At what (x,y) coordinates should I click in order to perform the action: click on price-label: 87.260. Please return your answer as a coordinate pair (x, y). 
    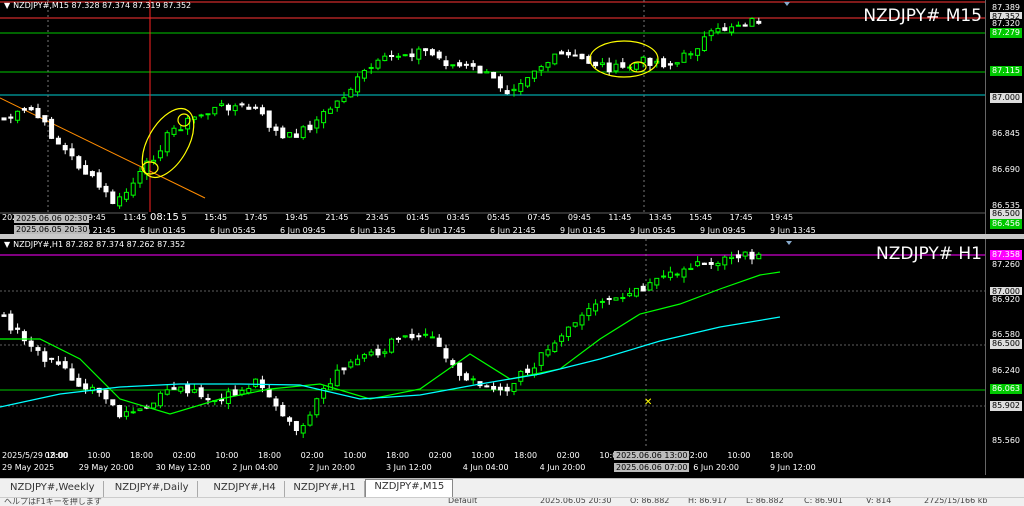
    Looking at the image, I should click on (1006, 265).